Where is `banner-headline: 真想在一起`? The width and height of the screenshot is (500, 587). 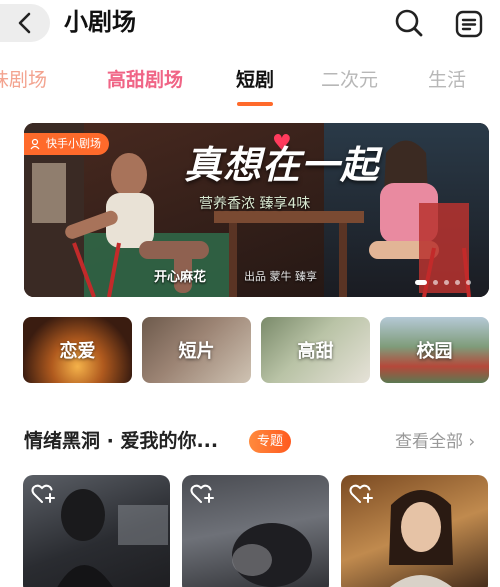 banner-headline: 真想在一起 is located at coordinates (282, 165).